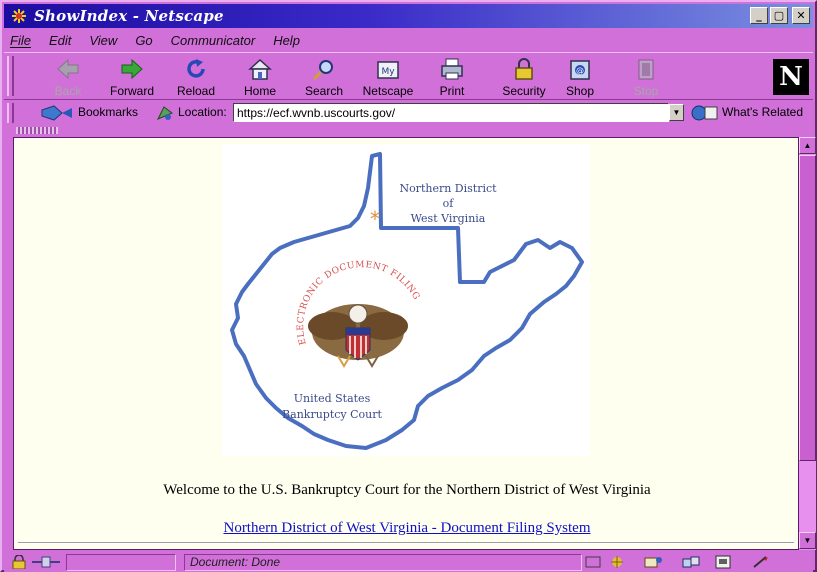 The height and width of the screenshot is (572, 817). What do you see at coordinates (19, 16) in the screenshot?
I see `netscape-app-icon` at bounding box center [19, 16].